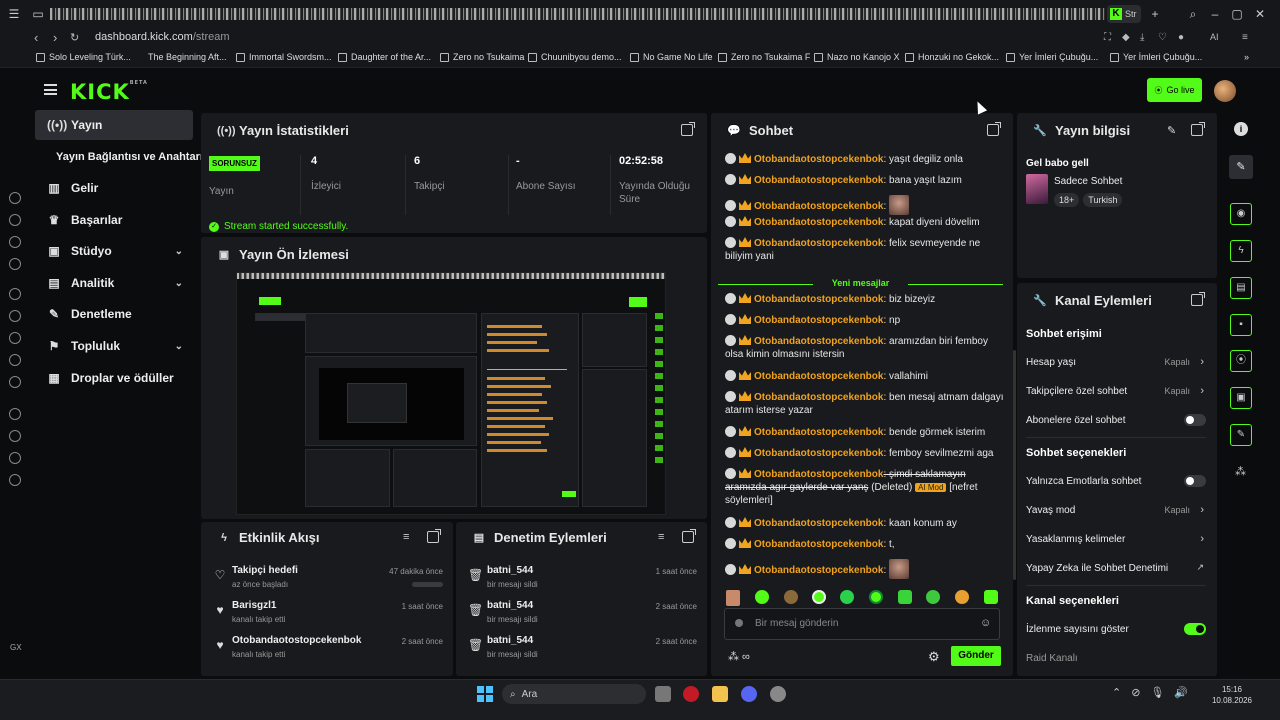  What do you see at coordinates (1124, 14) in the screenshot?
I see `active-tab: K Str` at bounding box center [1124, 14].